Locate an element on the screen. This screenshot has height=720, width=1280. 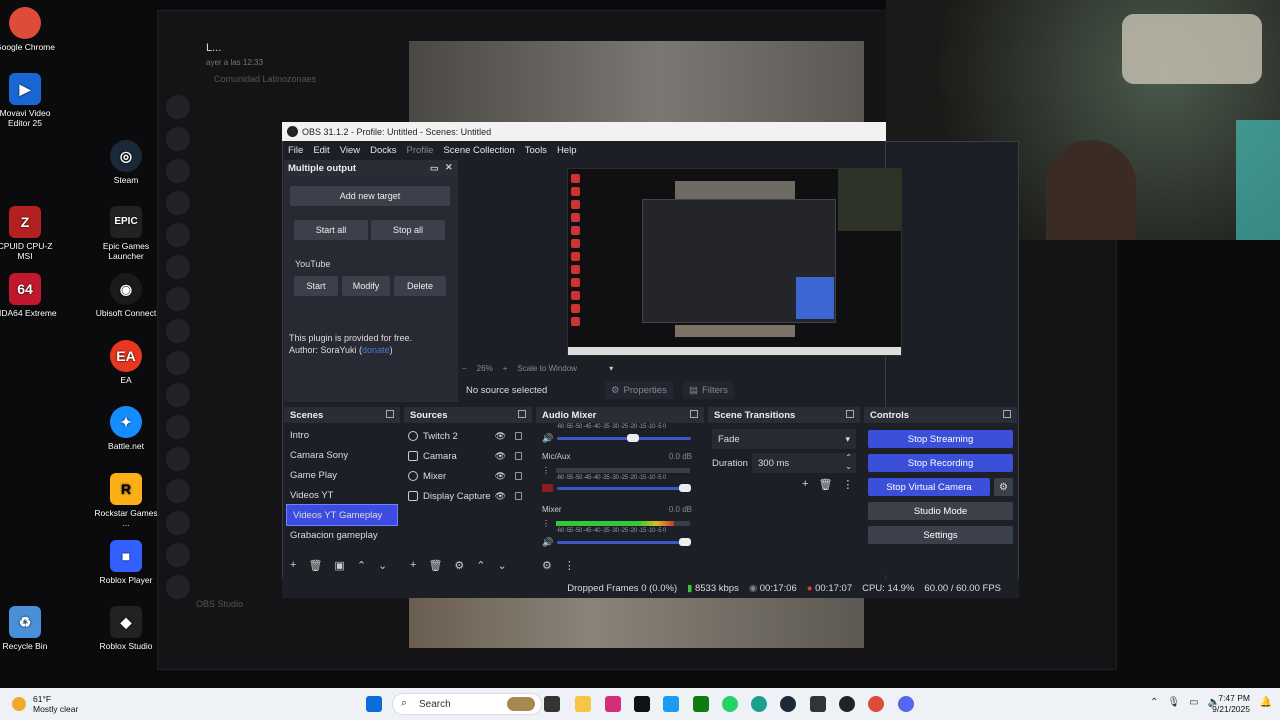
stepper-icon: ⌃ ⌄ is located at coordinates (848, 462).